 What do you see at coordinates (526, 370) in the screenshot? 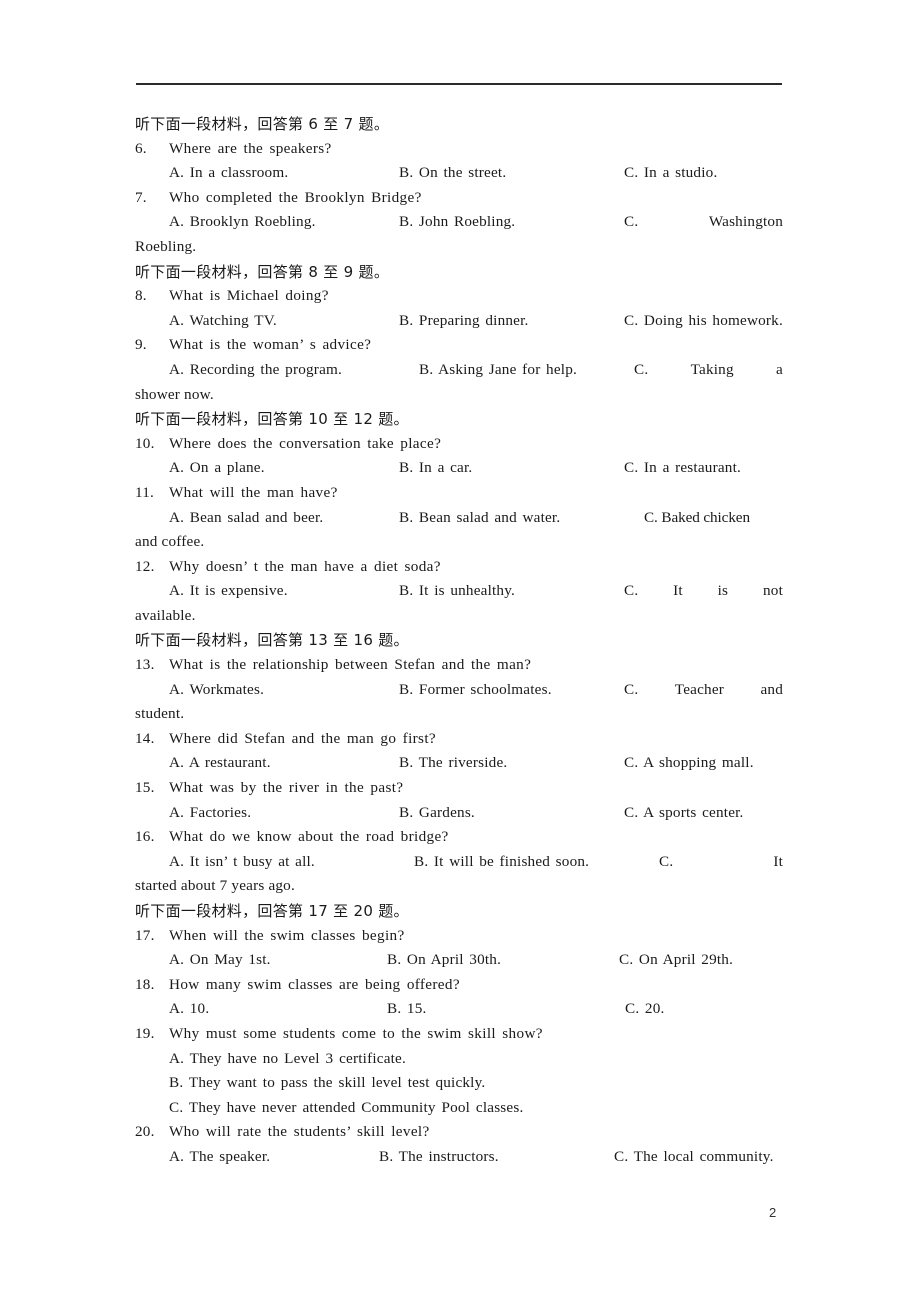
I see `option-b: B. Asking Jane for help.` at bounding box center [526, 370].